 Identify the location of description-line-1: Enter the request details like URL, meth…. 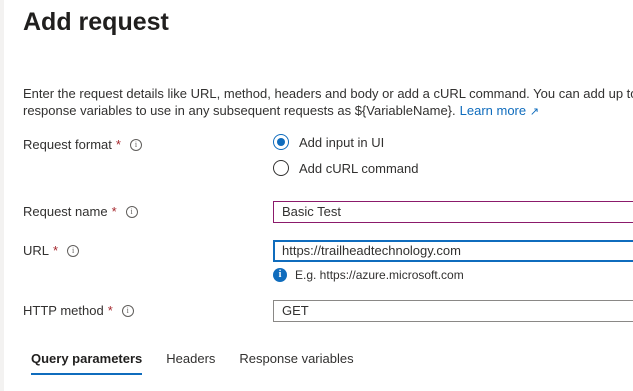
(328, 93).